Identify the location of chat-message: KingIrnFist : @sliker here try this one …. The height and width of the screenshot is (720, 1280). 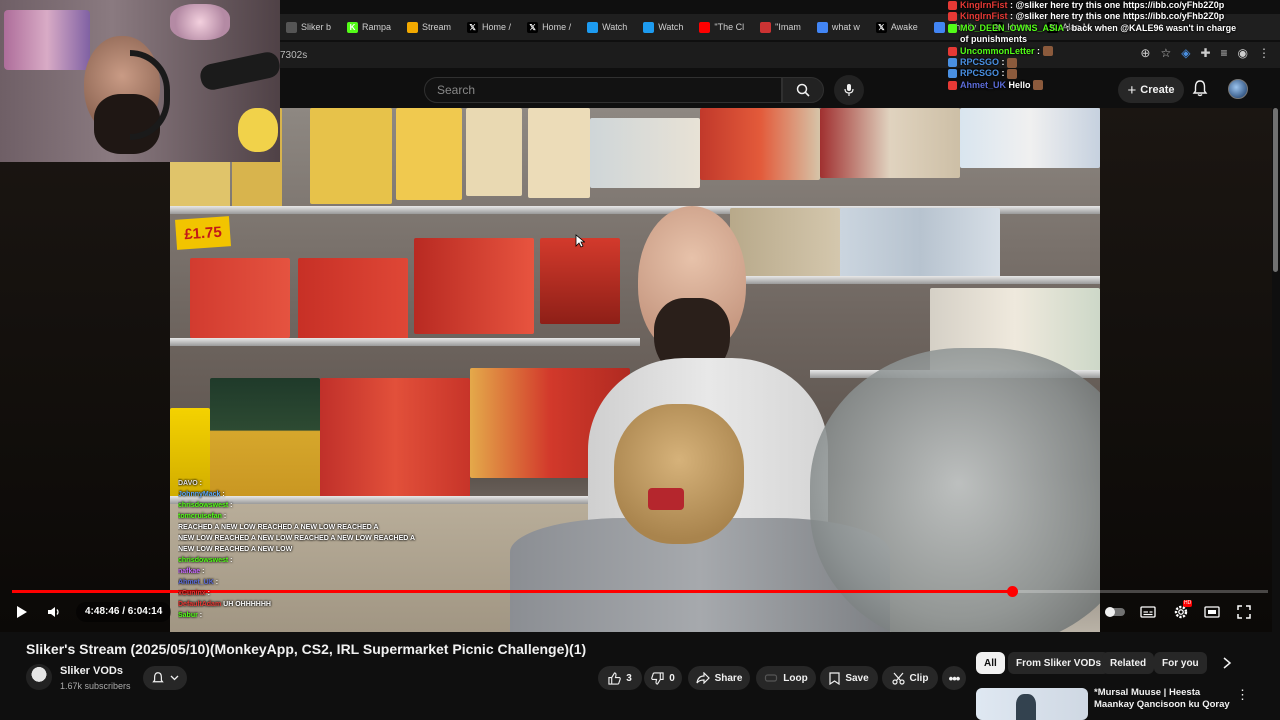
(1094, 16).